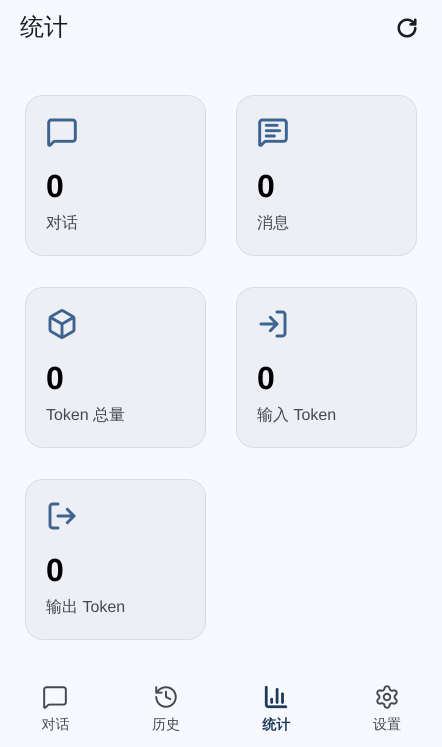 The height and width of the screenshot is (747, 442). Describe the element at coordinates (296, 416) in the screenshot. I see `stat-label: 输入 Token` at that location.